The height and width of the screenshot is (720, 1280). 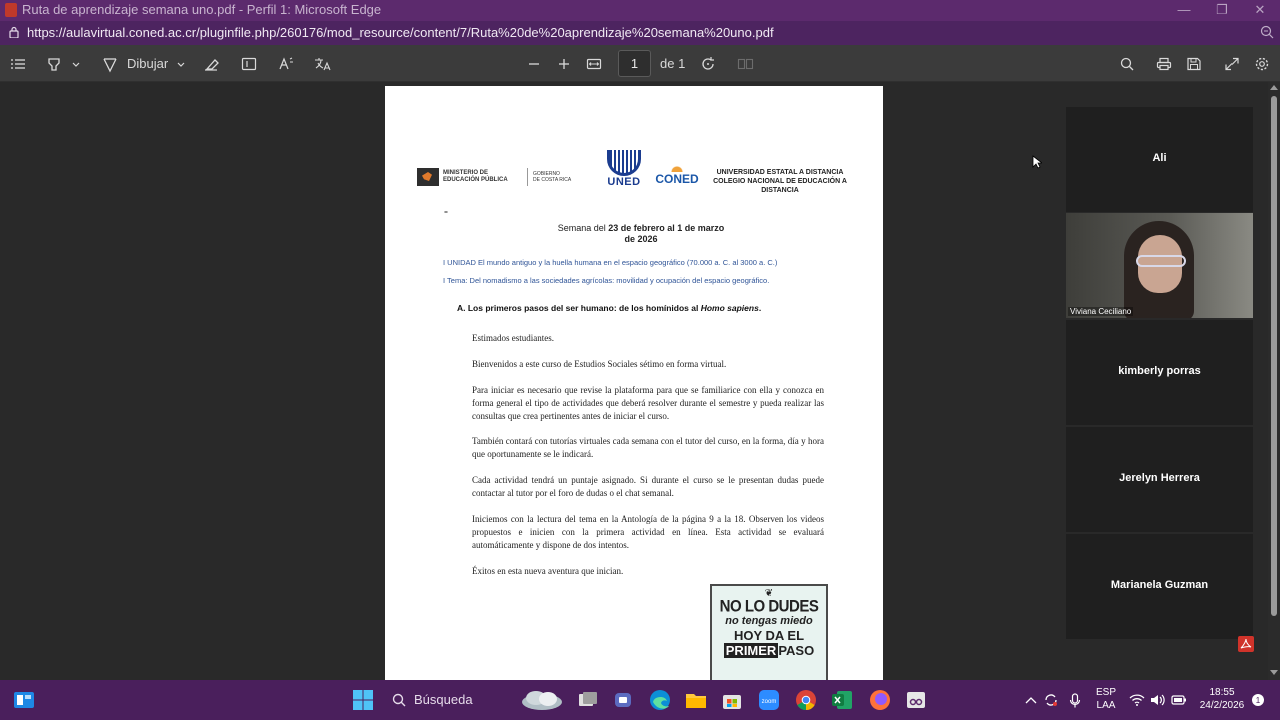 What do you see at coordinates (729, 308) in the screenshot?
I see `section-a-italic: Homo sapiens` at bounding box center [729, 308].